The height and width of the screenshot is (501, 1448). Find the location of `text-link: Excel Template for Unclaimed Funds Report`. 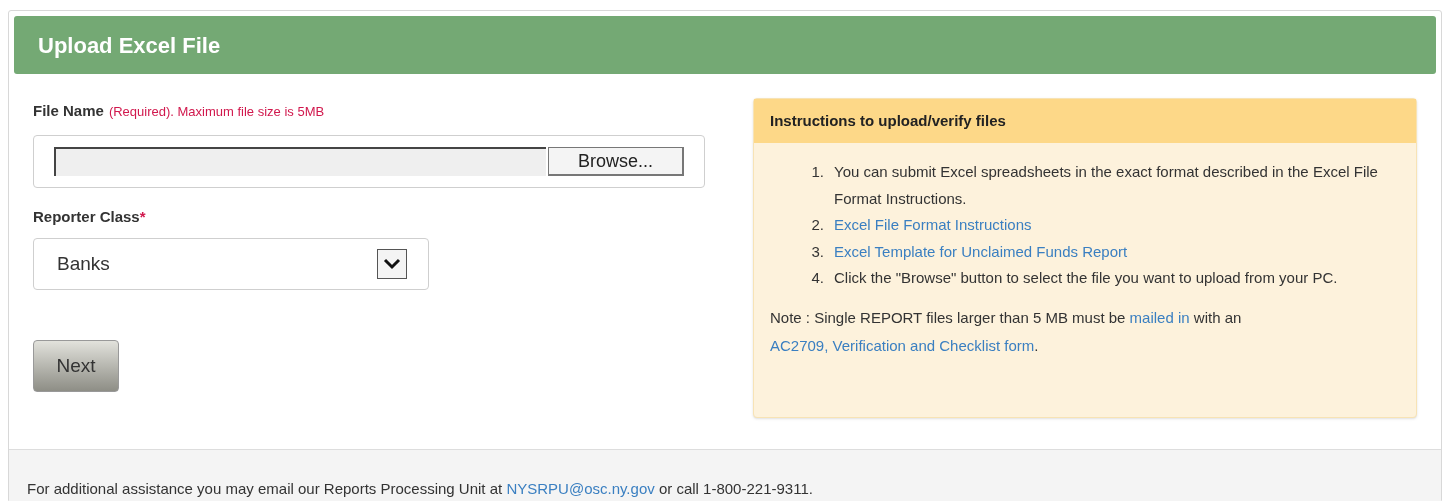

text-link: Excel Template for Unclaimed Funds Report is located at coordinates (981, 251).